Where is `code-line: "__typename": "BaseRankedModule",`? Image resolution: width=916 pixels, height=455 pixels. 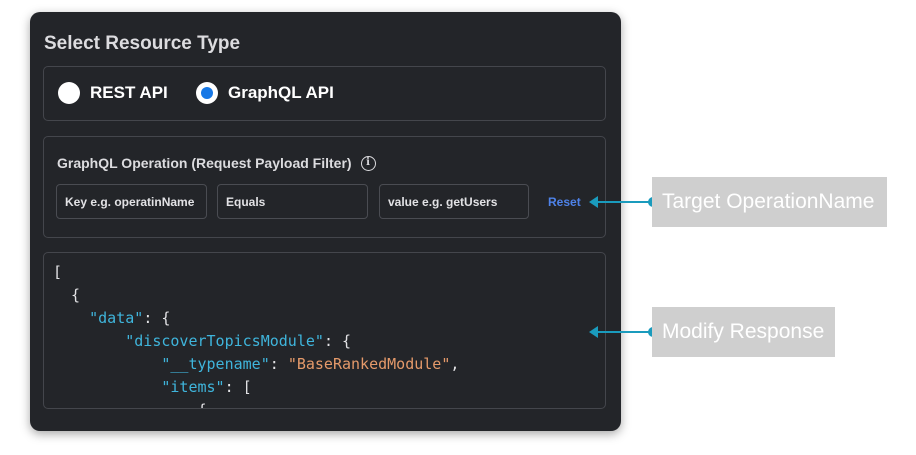
code-line: "__typename": "BaseRankedModule", is located at coordinates (310, 364).